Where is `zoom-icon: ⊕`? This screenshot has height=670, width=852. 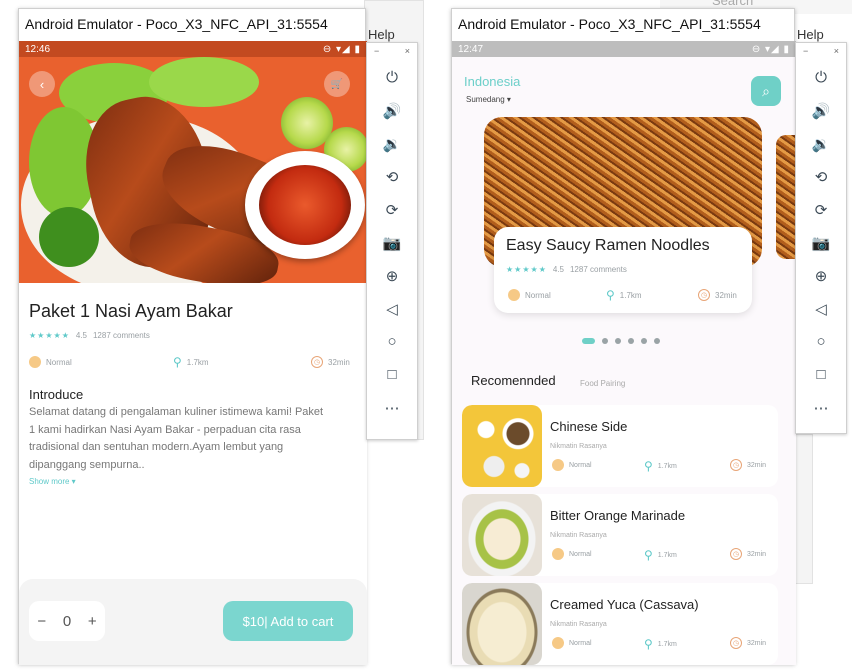
zoom-icon: ⊕ is located at coordinates (392, 276).